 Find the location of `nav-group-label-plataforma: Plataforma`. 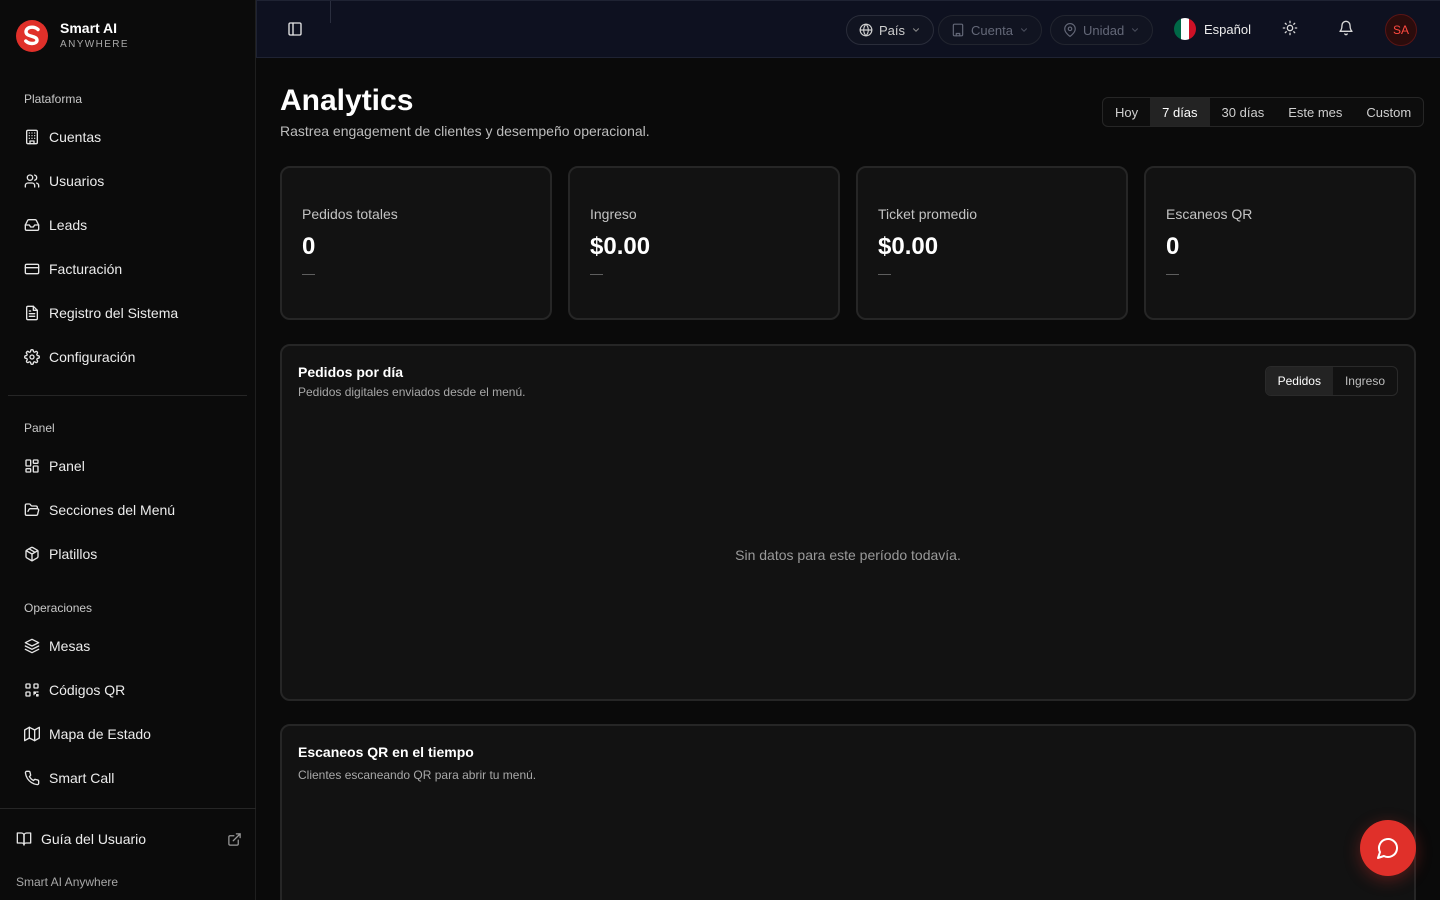

nav-group-label-plataforma: Plataforma is located at coordinates (53, 99).